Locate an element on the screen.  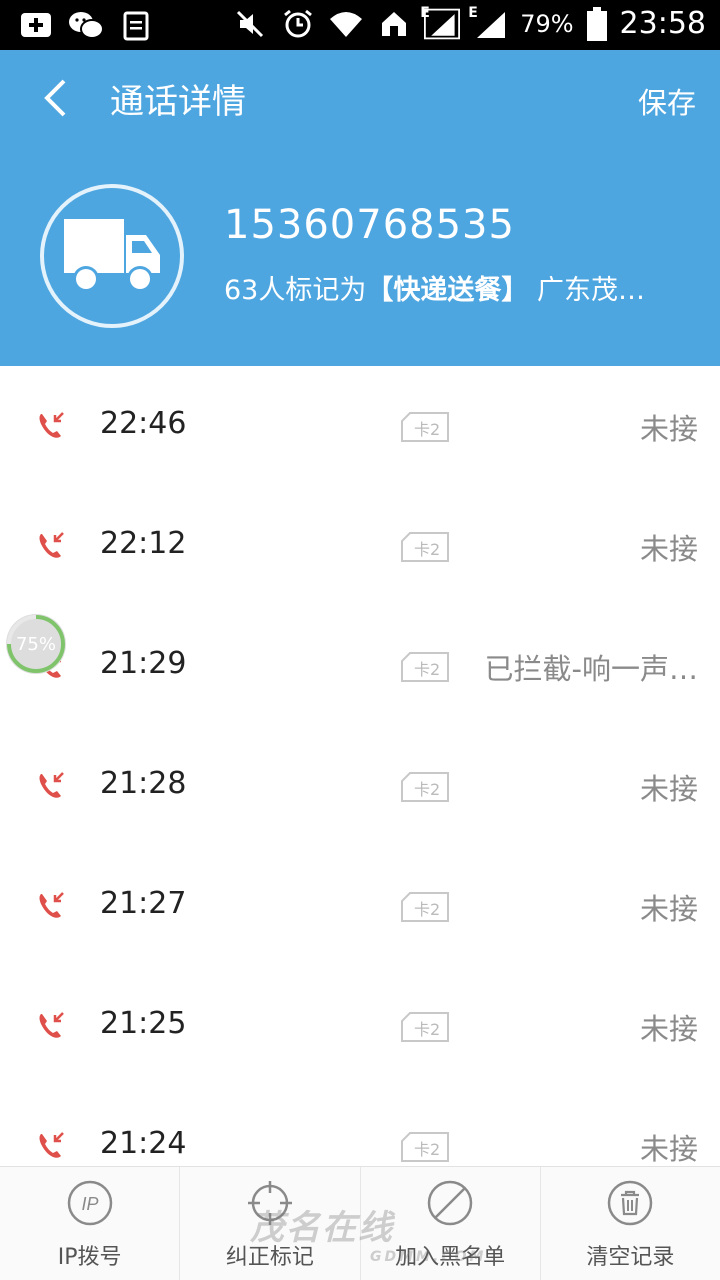
ip-dial-icon: IP is located at coordinates (89, 1203).